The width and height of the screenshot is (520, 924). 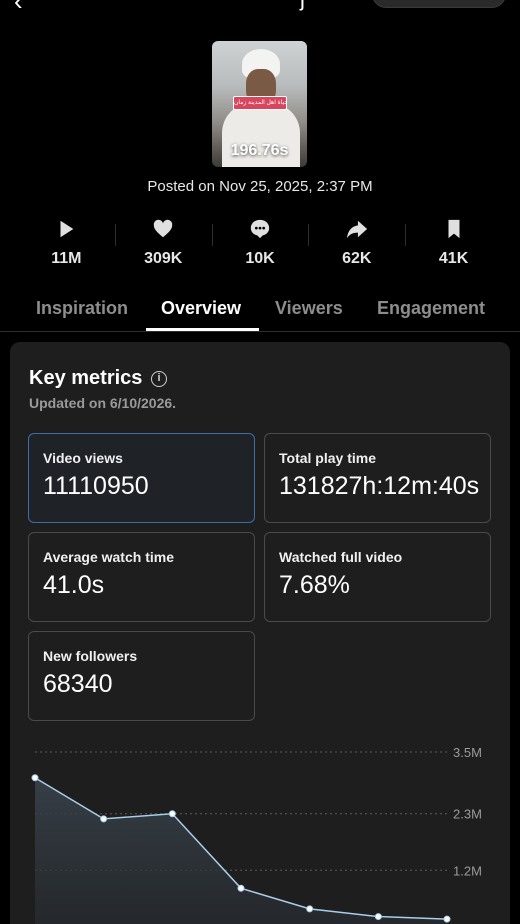 I want to click on metric-value: 11110950, so click(x=96, y=486).